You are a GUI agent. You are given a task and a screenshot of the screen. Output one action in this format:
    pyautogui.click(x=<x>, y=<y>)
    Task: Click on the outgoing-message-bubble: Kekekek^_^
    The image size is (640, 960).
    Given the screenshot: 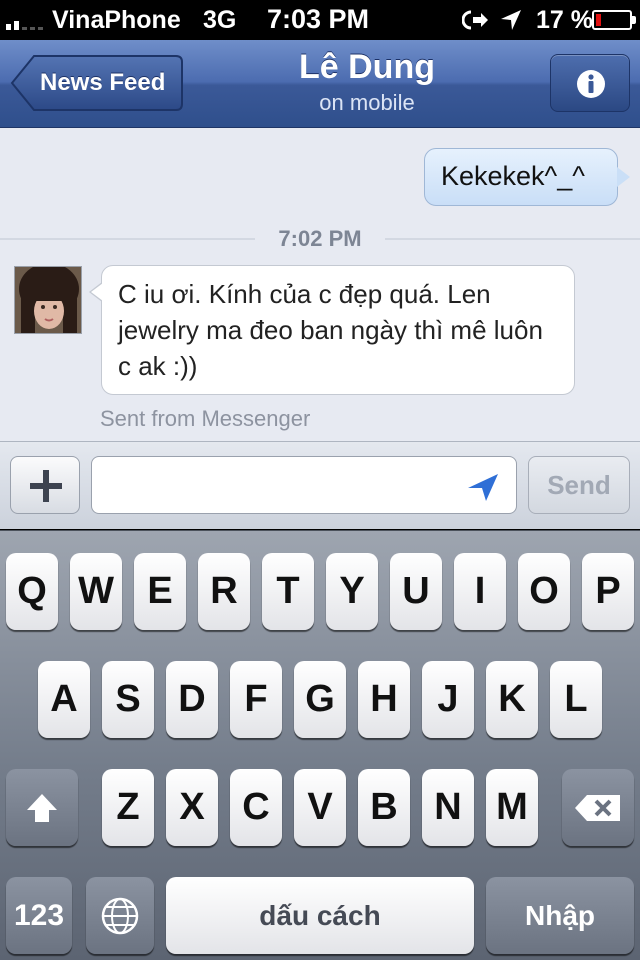 What is the action you would take?
    pyautogui.click(x=527, y=177)
    